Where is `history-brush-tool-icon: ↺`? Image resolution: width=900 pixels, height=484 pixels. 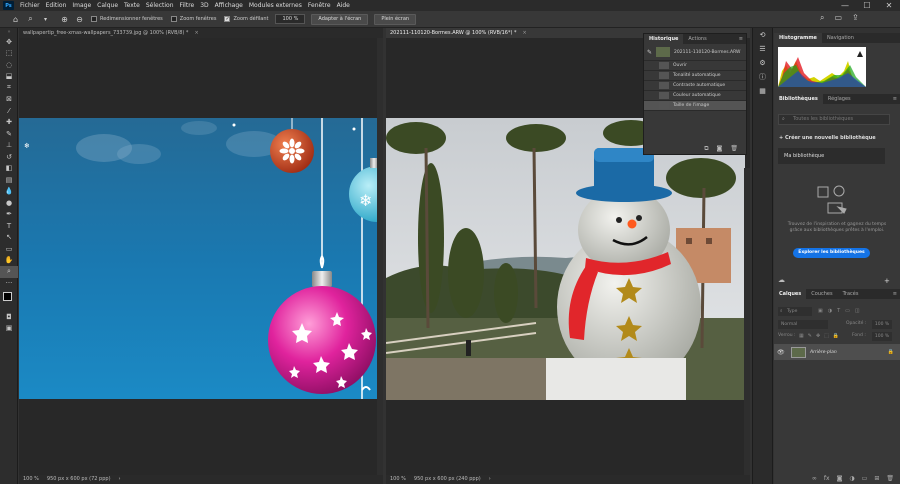
history-brush-tool-icon: ↺ is located at coordinates (9, 157).